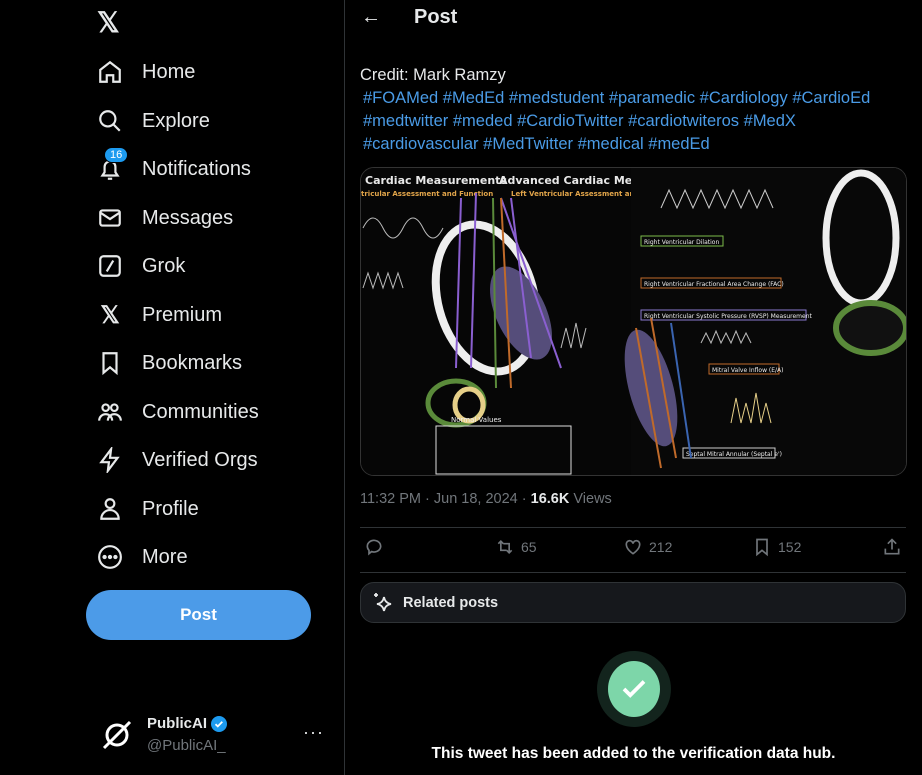 The height and width of the screenshot is (775, 922). I want to click on reply-button, so click(374, 547).